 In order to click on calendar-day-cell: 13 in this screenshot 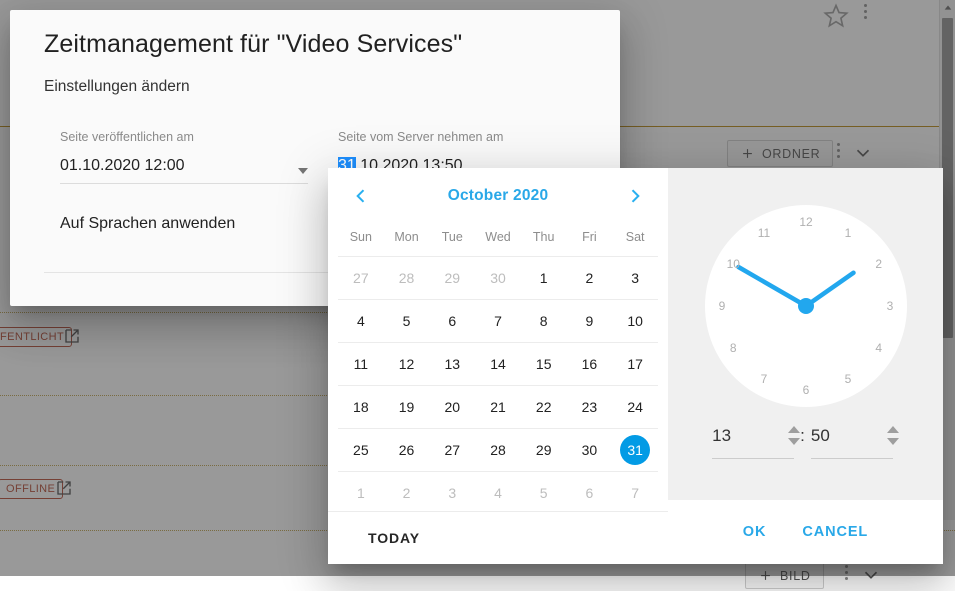, I will do `click(452, 364)`.